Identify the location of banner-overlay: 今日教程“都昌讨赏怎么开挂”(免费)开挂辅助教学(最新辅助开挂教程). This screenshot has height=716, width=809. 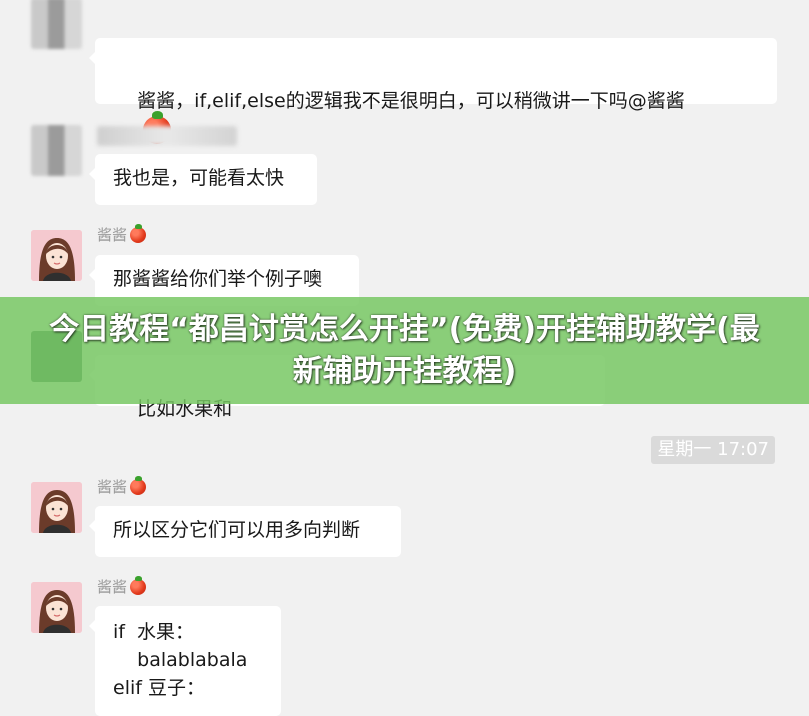
(404, 350).